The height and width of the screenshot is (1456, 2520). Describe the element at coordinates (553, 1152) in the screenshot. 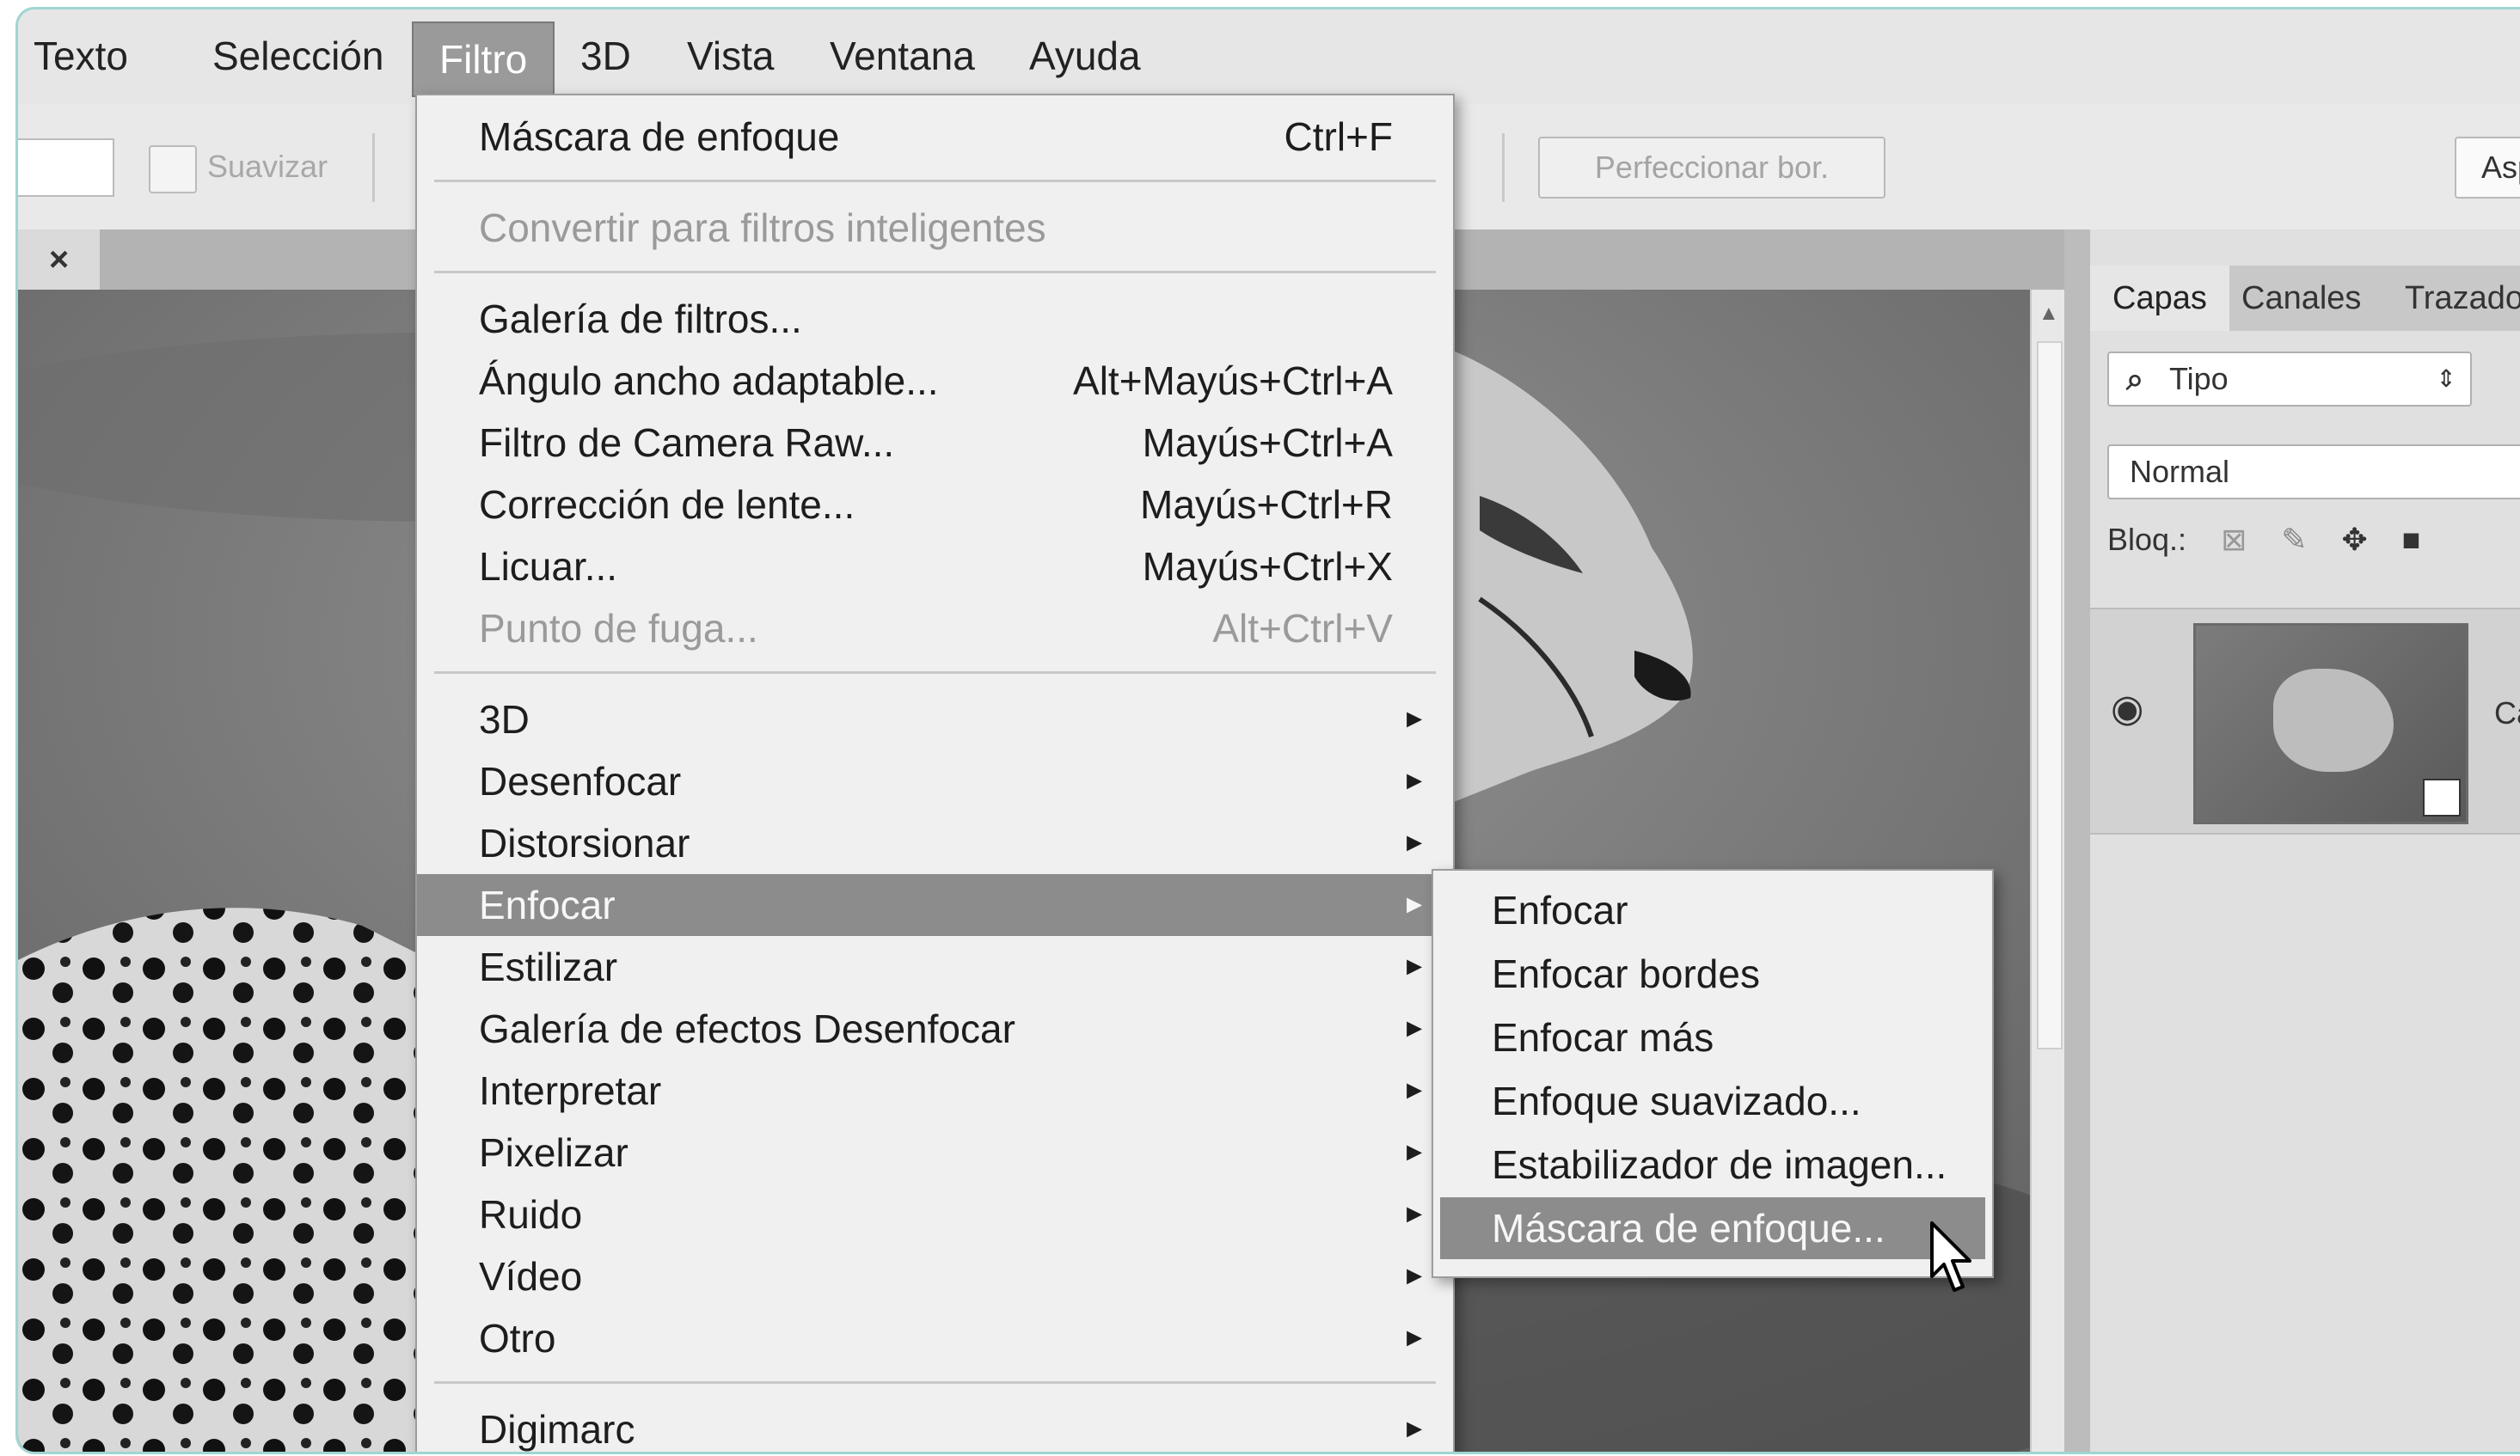

I see `menu-item-label: Pixelizar` at that location.